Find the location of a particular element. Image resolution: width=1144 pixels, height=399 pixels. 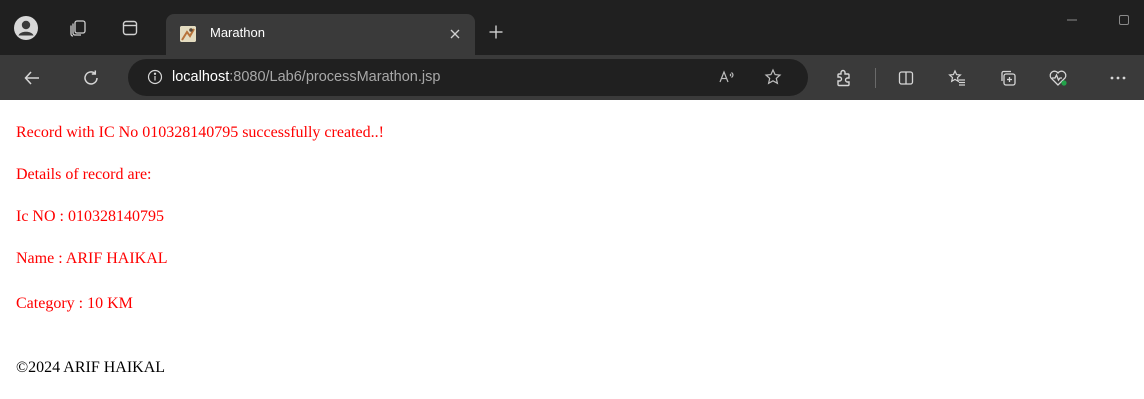

detail-name: Name : ARIF HAIKAL is located at coordinates (92, 258).